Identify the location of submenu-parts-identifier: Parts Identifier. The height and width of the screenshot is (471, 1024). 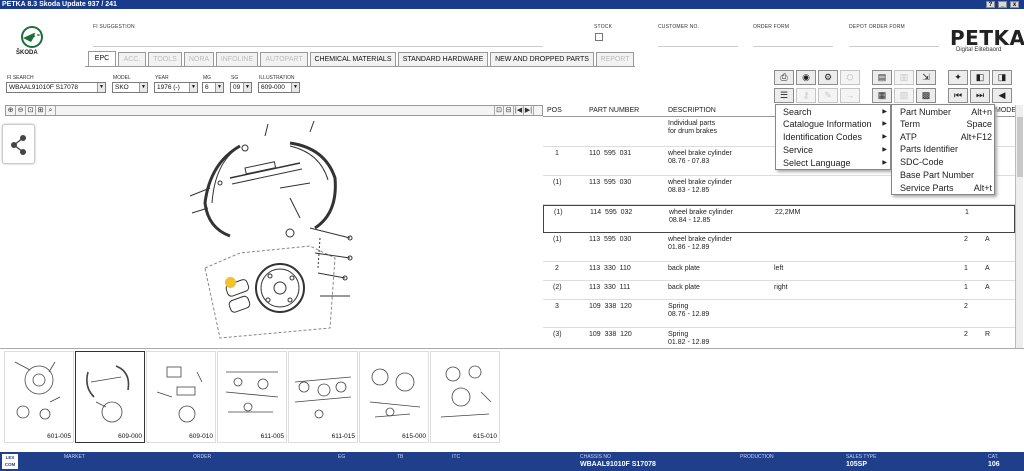
(947, 149).